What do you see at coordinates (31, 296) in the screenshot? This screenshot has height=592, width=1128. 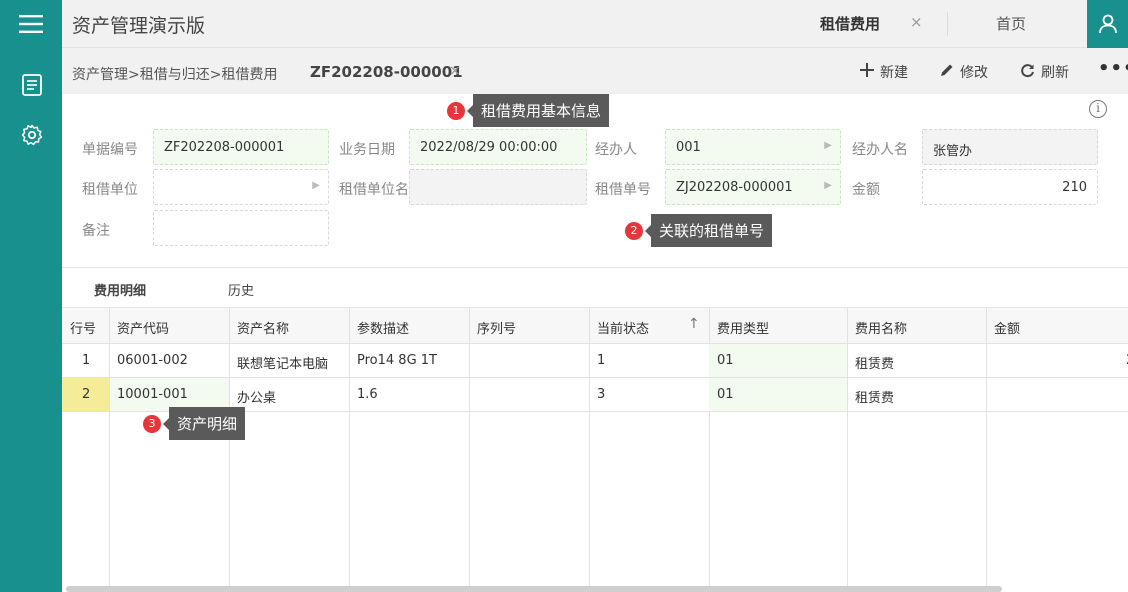 I see `sidebar` at bounding box center [31, 296].